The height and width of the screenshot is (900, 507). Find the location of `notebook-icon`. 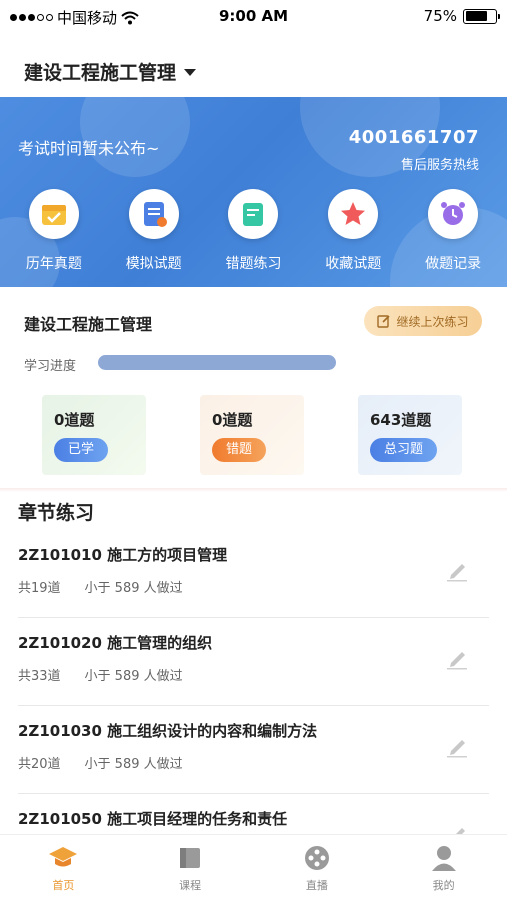

notebook-icon is located at coordinates (253, 214).